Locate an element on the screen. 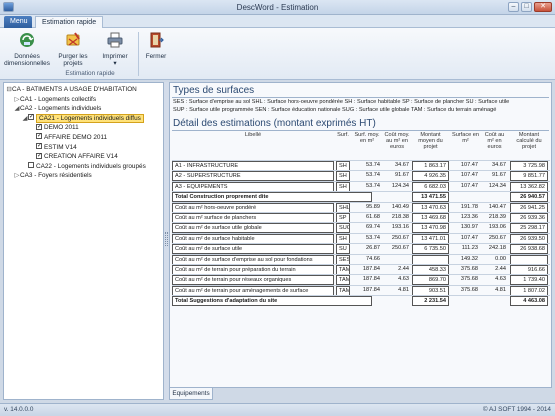 Image resolution: width=555 pixels, height=416 pixels. purger-projets-label: Purger les projets is located at coordinates (73, 60).